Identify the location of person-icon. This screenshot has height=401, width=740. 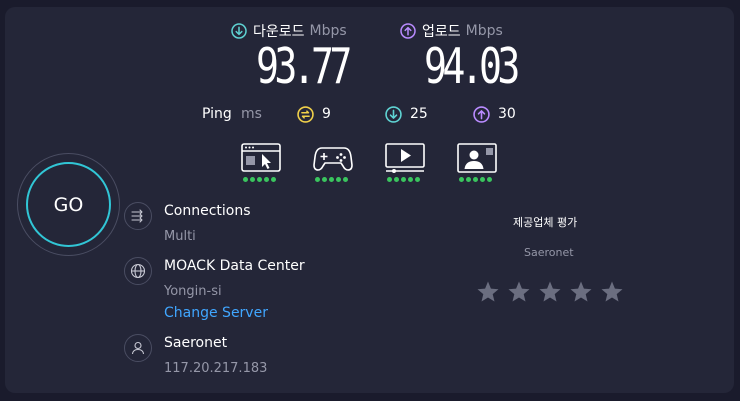
(138, 348).